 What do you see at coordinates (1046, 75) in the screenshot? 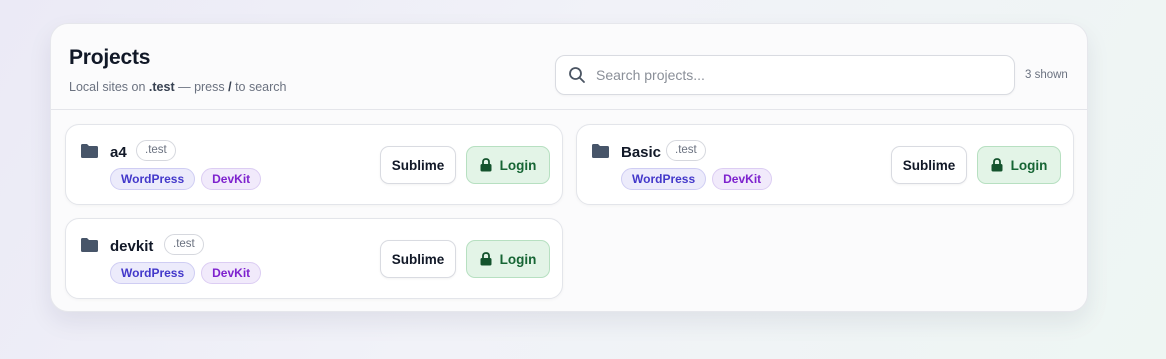
I see `results-count: 3 shown` at bounding box center [1046, 75].